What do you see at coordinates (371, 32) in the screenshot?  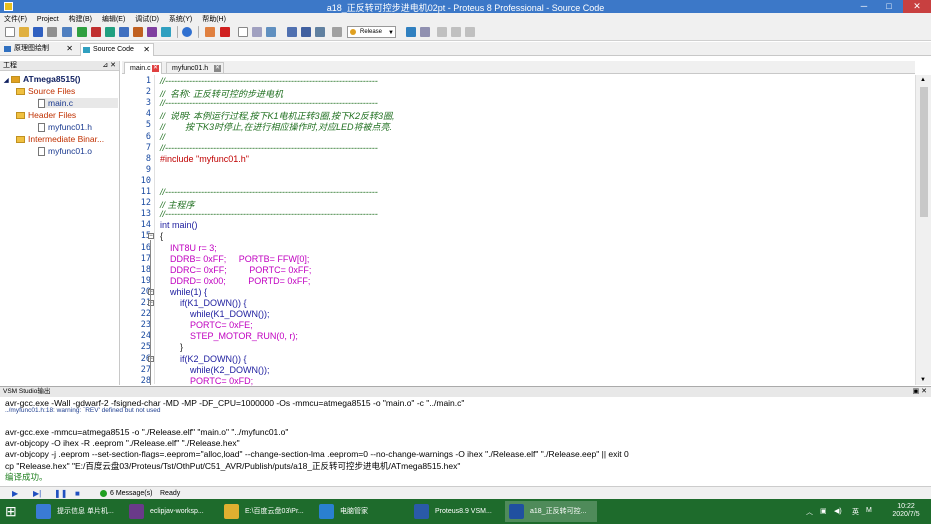 I see `build-config-select: Release ▼` at bounding box center [371, 32].